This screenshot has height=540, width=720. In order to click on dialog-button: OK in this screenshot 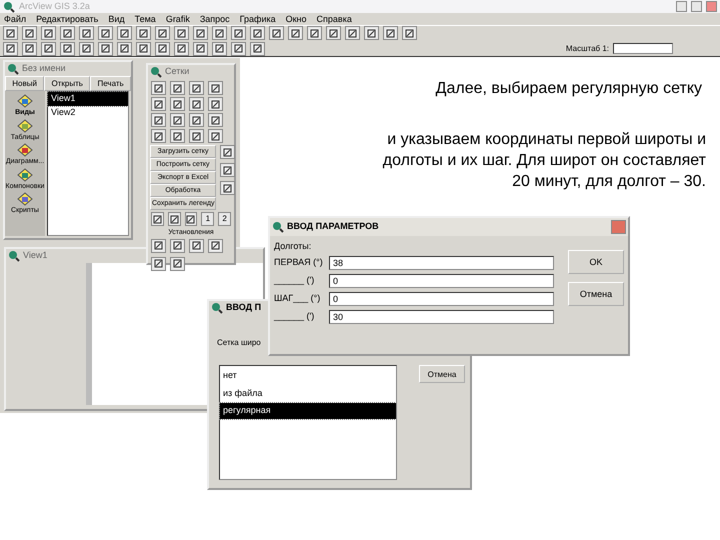, I will do `click(596, 262)`.